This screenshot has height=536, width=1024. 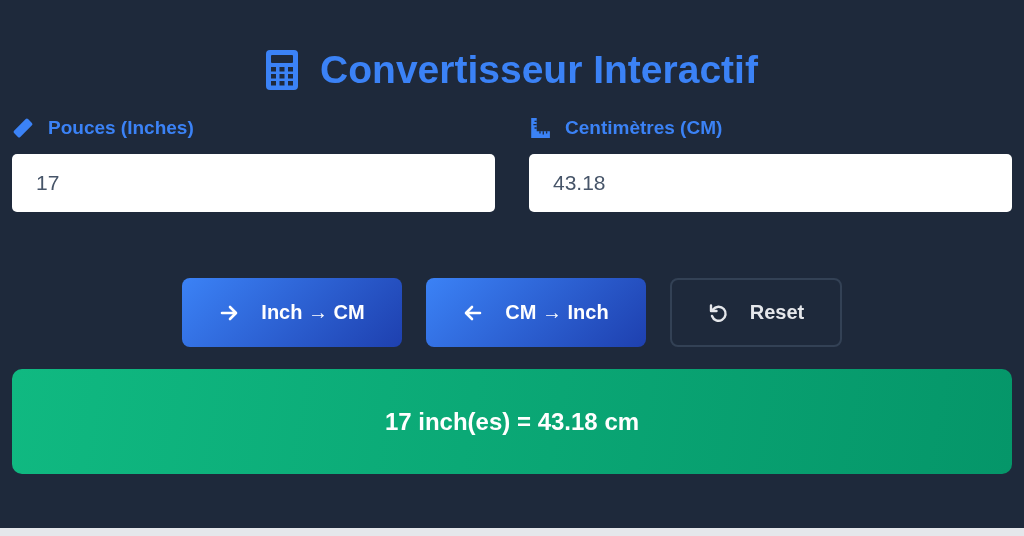 What do you see at coordinates (717, 312) in the screenshot?
I see `undo-icon` at bounding box center [717, 312].